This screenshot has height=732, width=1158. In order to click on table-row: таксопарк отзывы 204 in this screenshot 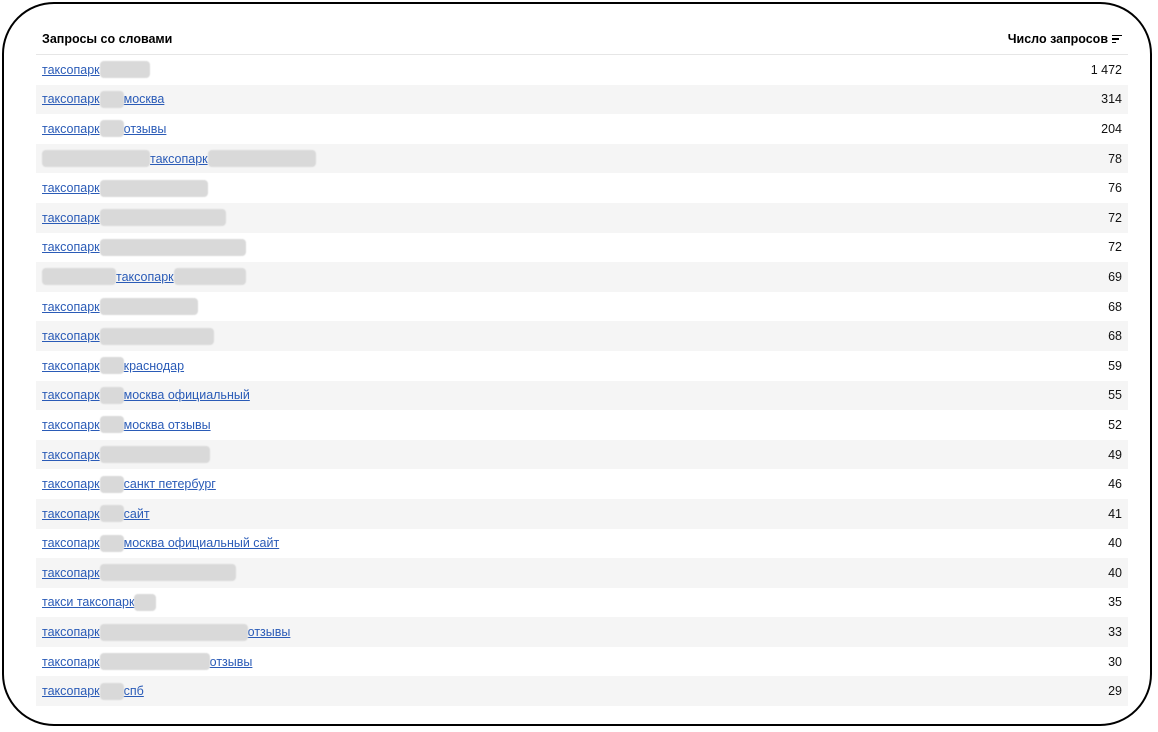, I will do `click(582, 129)`.